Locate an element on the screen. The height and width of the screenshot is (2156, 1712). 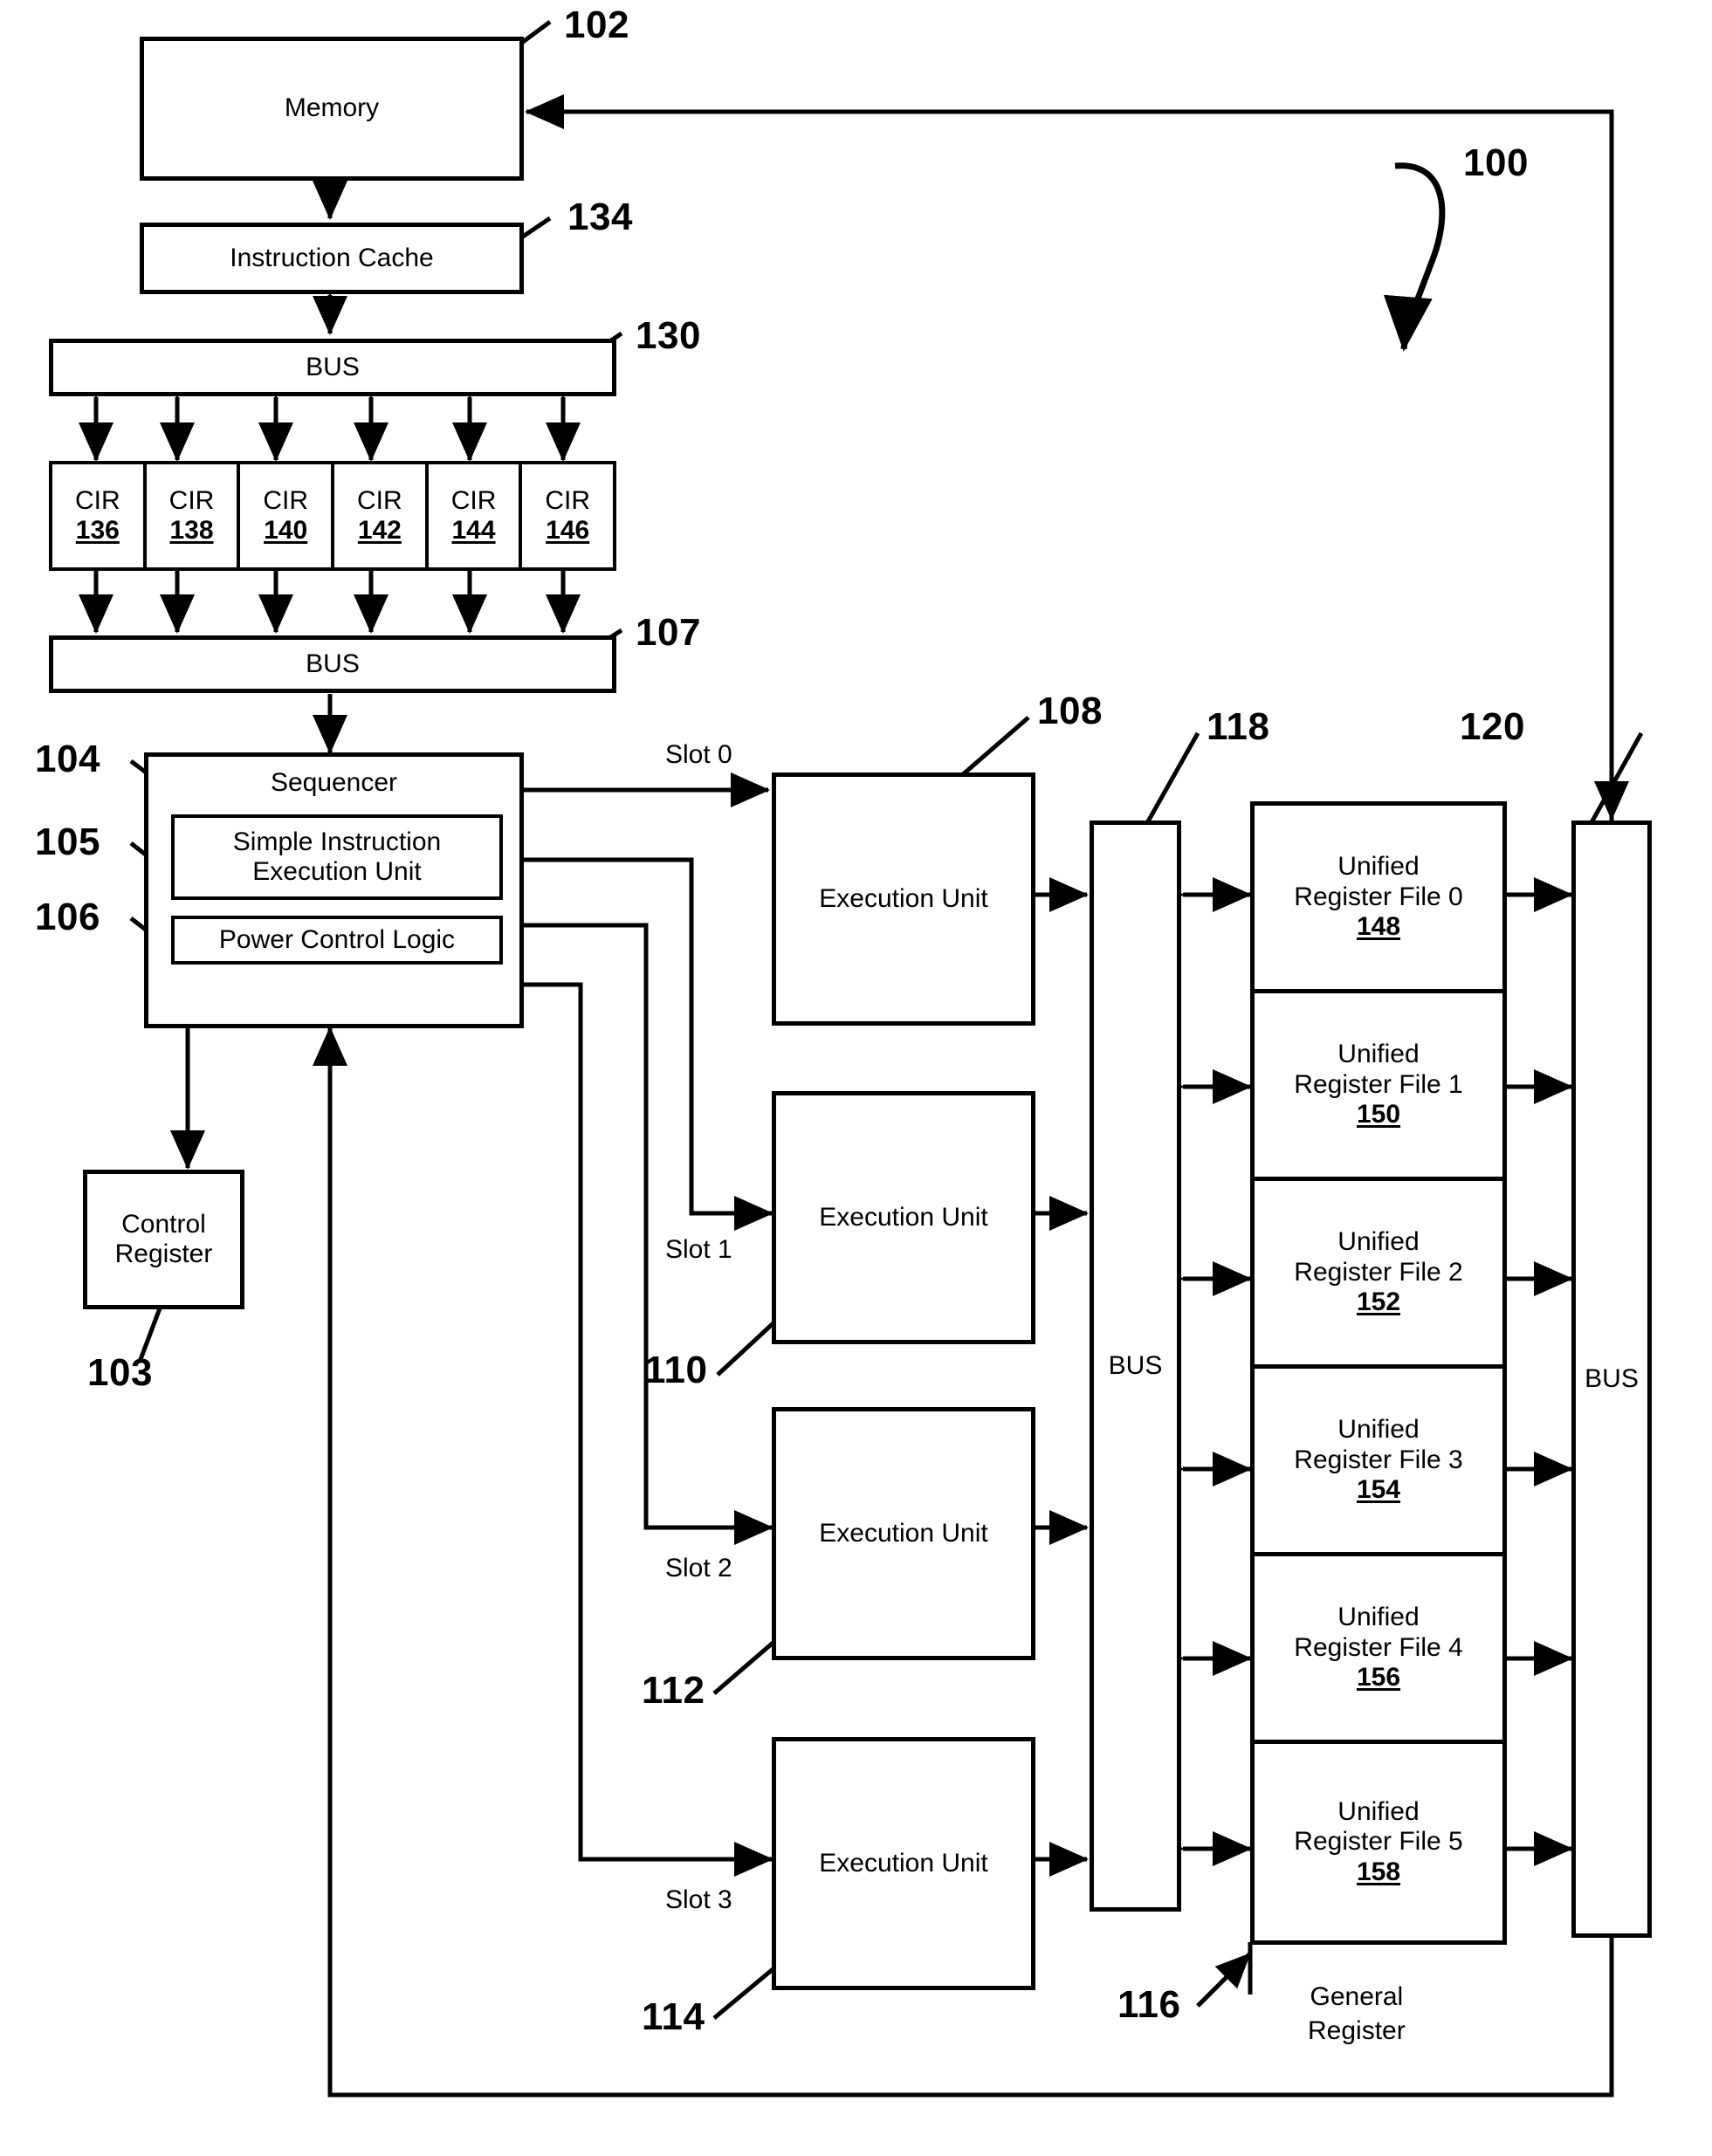
register-file-name: Unified Register File 3 is located at coordinates (1378, 1444).